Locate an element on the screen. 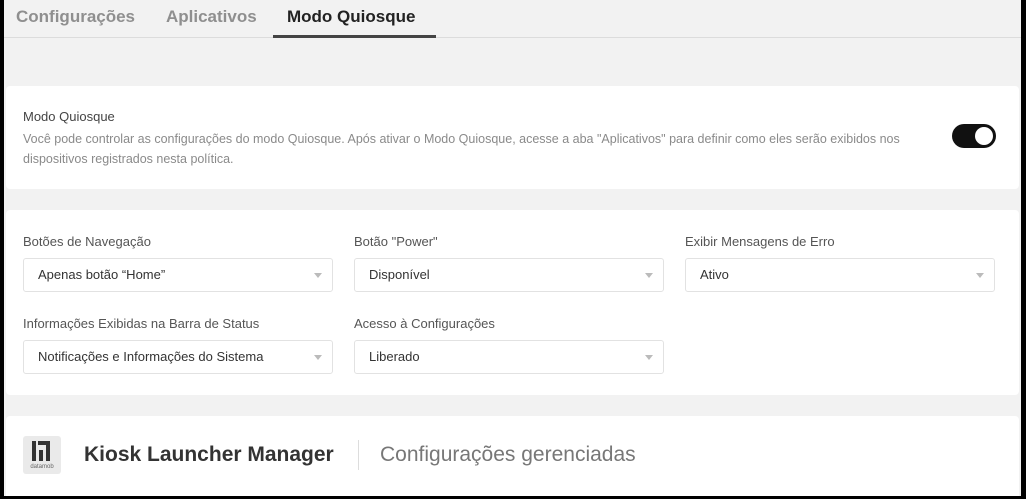  kiosk-mode-title: Modo Quiosque is located at coordinates (69, 116).